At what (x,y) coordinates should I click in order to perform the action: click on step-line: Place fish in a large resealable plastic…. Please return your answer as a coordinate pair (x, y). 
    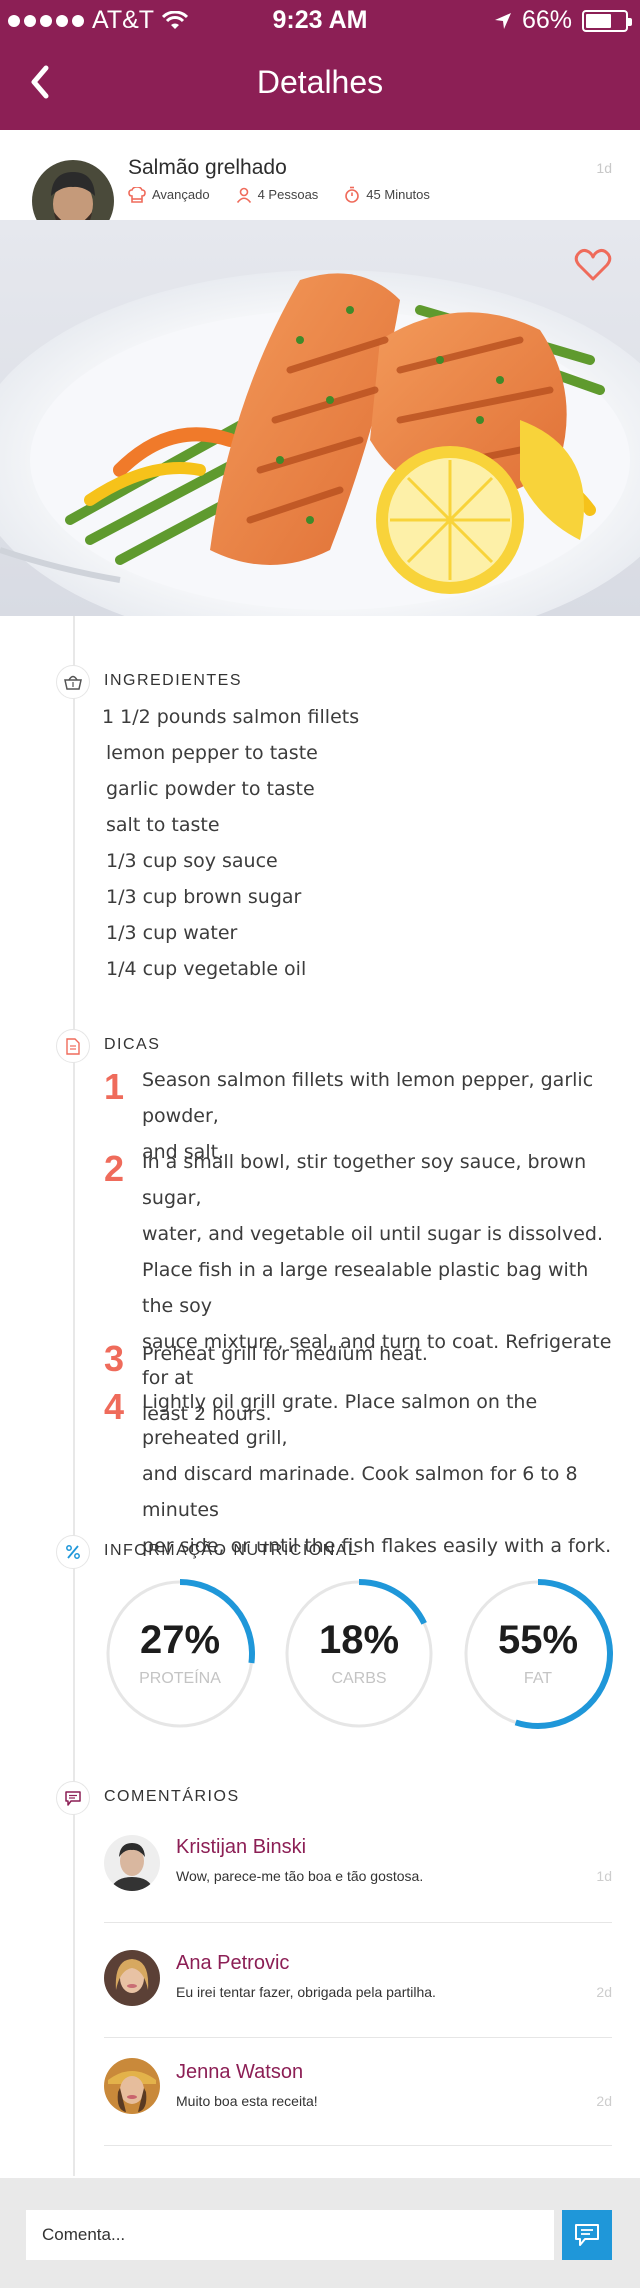
    Looking at the image, I should click on (365, 1288).